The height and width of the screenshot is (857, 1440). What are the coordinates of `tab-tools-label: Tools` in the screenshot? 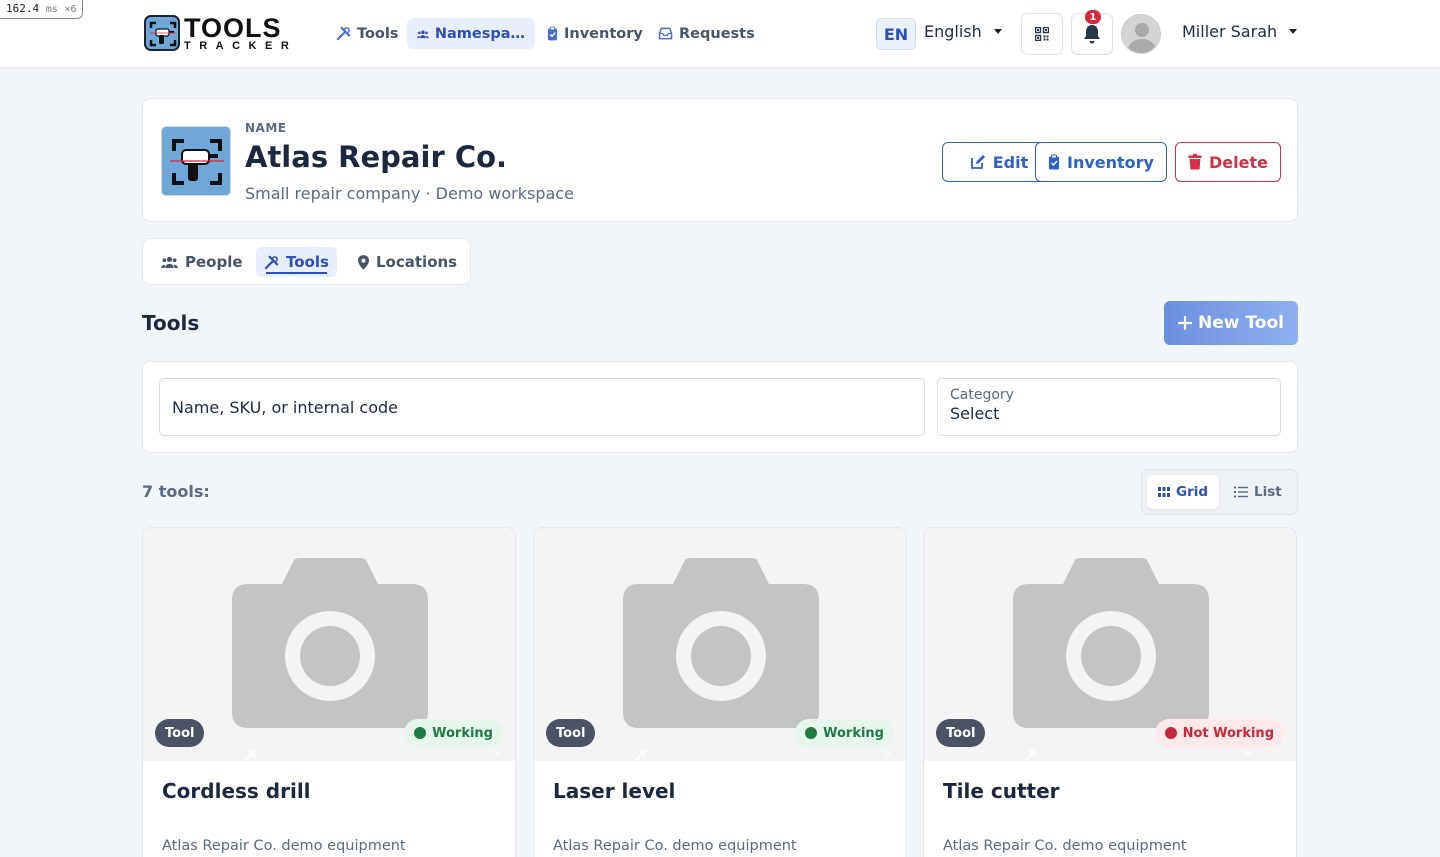 It's located at (307, 262).